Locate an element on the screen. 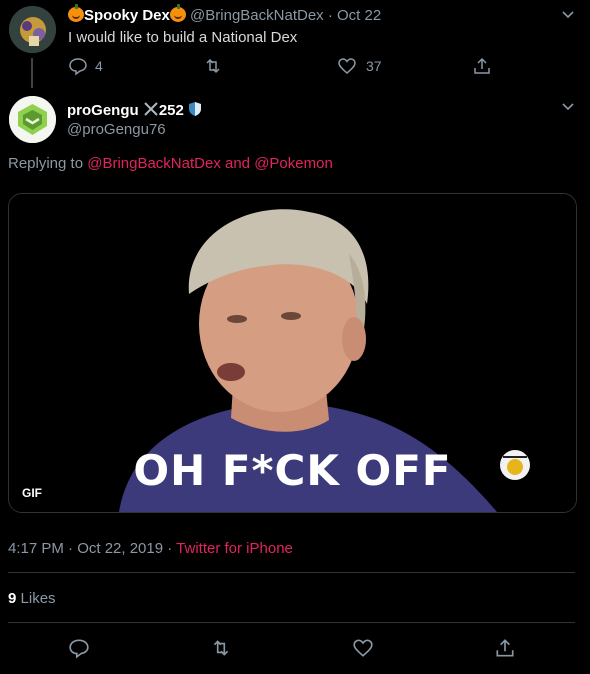  parent-display-name: Spooky Dex is located at coordinates (127, 15).